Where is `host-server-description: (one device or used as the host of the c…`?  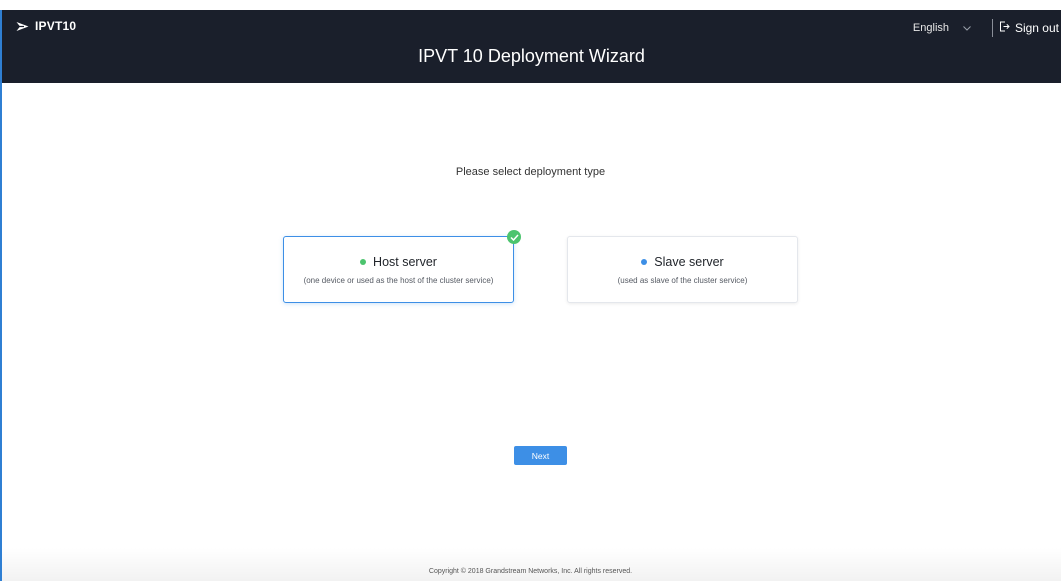
host-server-description: (one device or used as the host of the c… is located at coordinates (398, 280).